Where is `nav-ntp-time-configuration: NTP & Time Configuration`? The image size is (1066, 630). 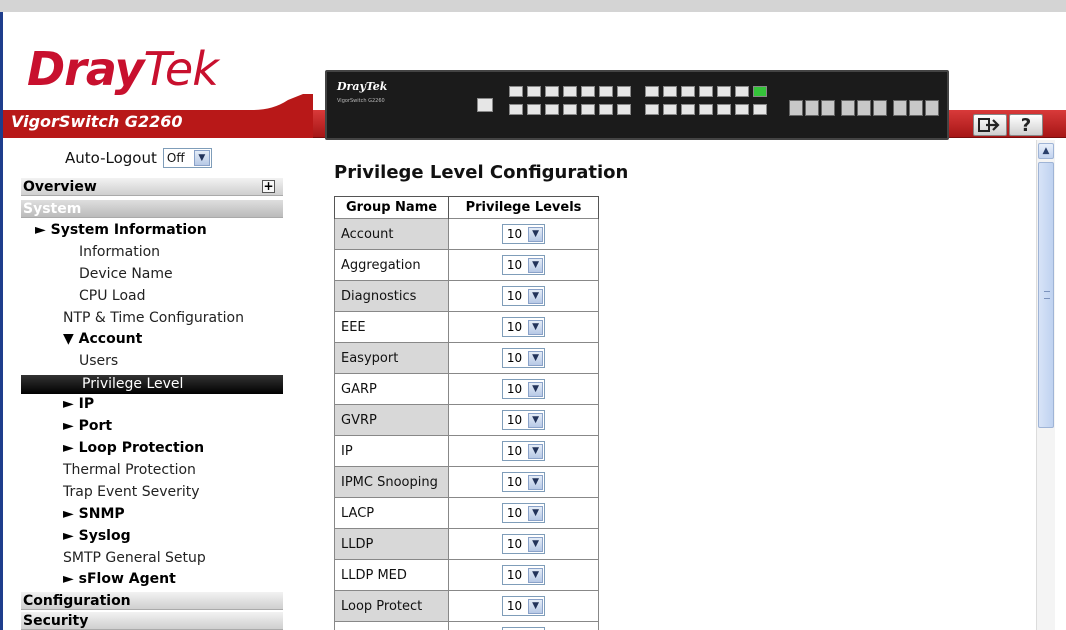
nav-ntp-time-configuration: NTP & Time Configuration is located at coordinates (153, 318).